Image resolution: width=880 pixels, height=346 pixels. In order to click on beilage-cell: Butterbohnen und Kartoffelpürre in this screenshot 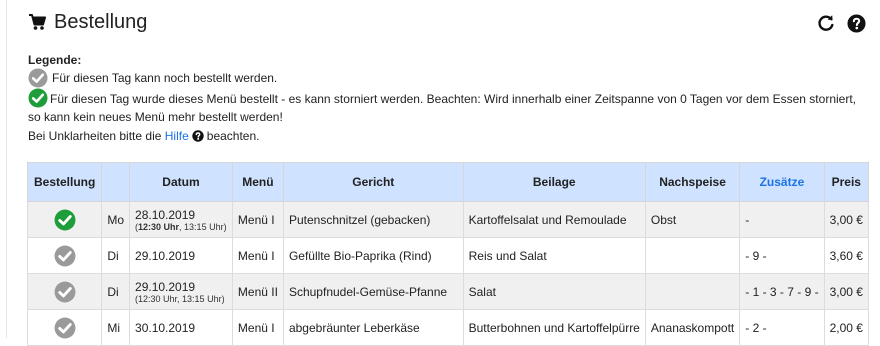, I will do `click(554, 327)`.